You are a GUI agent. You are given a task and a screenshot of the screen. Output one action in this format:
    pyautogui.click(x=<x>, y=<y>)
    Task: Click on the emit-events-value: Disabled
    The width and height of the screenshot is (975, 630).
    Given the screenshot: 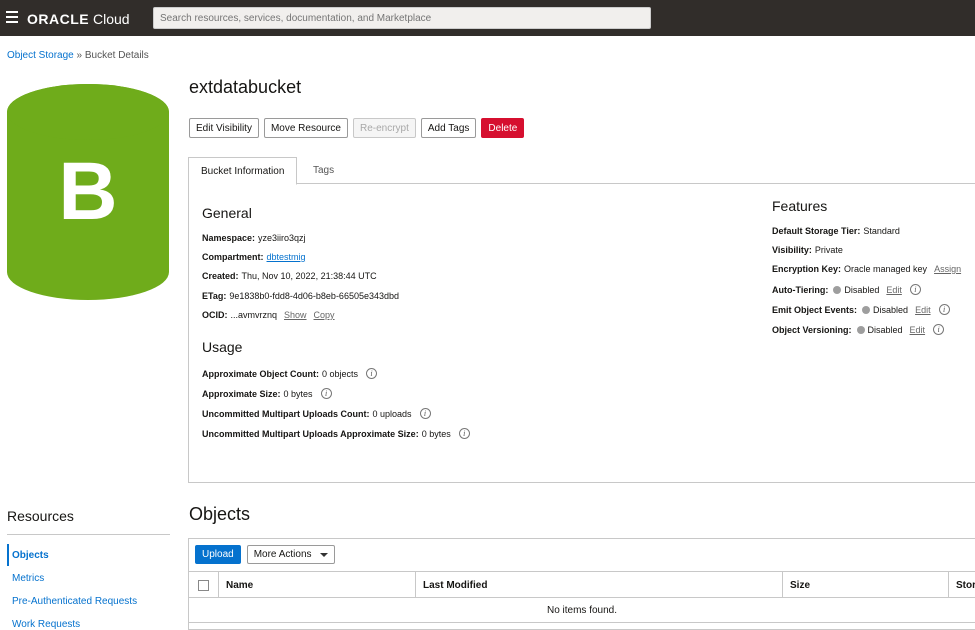 What is the action you would take?
    pyautogui.click(x=891, y=309)
    